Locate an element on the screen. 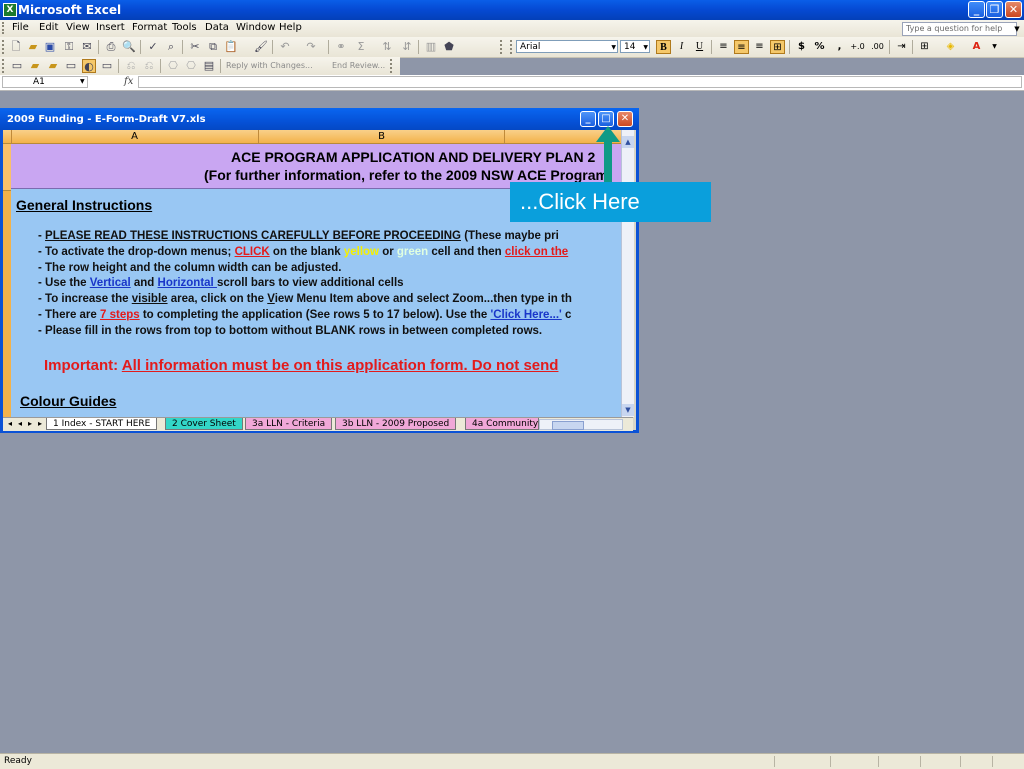 The image size is (1024, 769). menu-tools: Tools is located at coordinates (184, 27).